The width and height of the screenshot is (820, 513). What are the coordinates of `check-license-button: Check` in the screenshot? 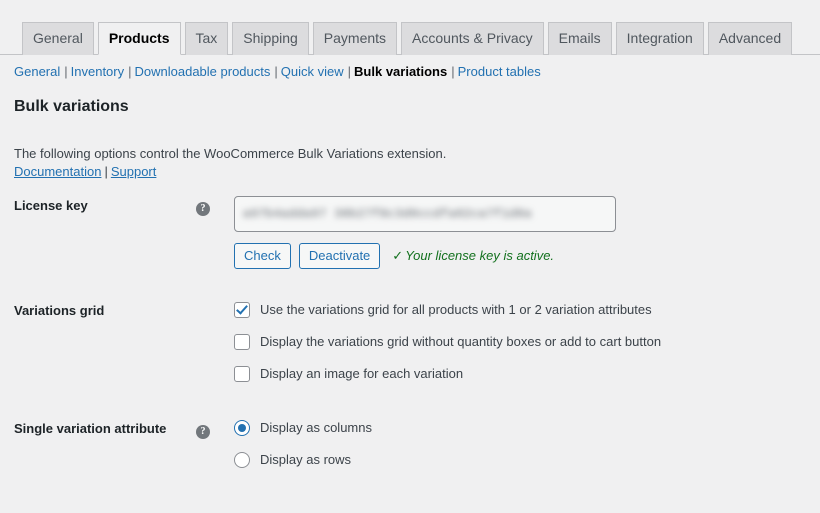 It's located at (262, 256).